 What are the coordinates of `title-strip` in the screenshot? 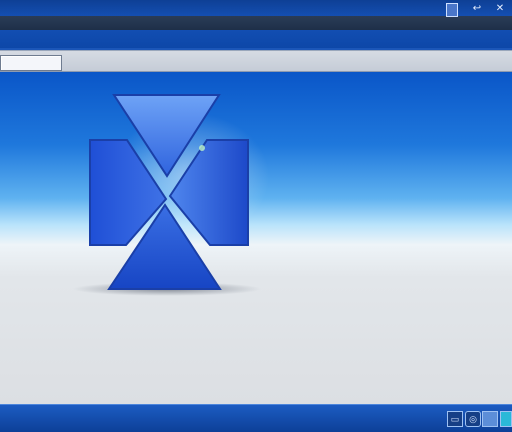 It's located at (256, 23).